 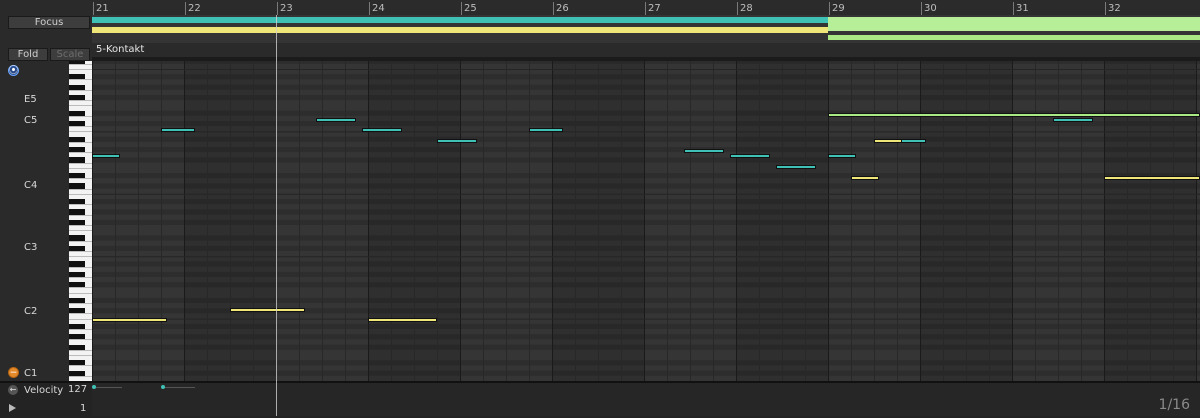 I want to click on expand-velocity-icon: ←, so click(x=13, y=390).